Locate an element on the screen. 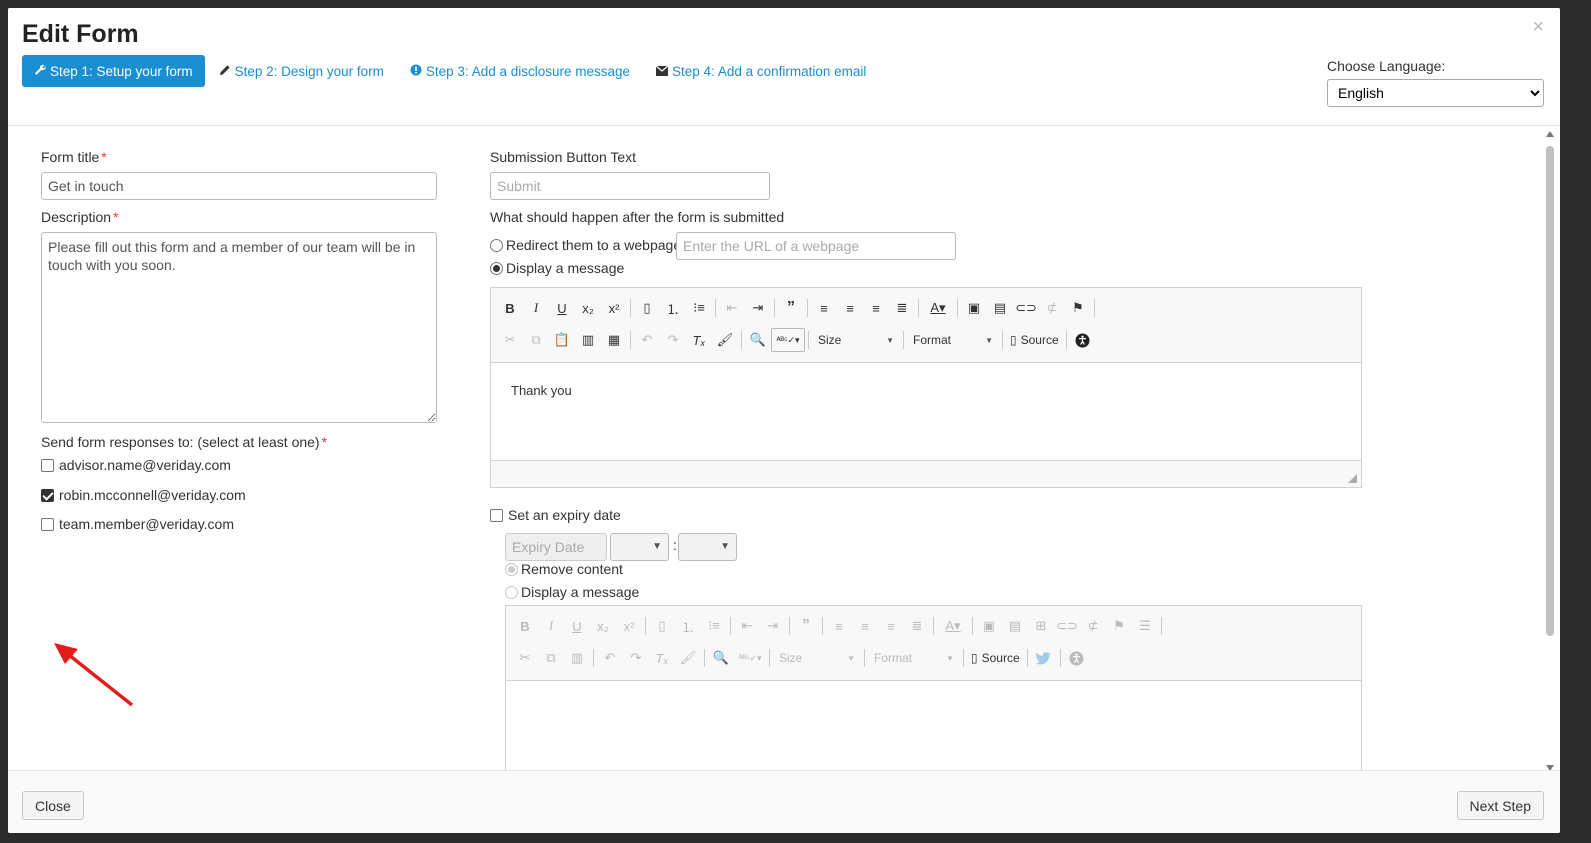 The height and width of the screenshot is (843, 1591). expiry-checkbox is located at coordinates (496, 515).